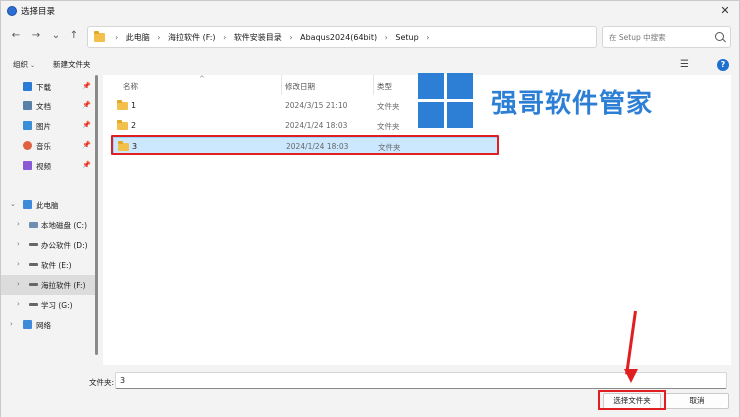 This screenshot has height=417, width=740. I want to click on column-header-type: 类型, so click(384, 86).